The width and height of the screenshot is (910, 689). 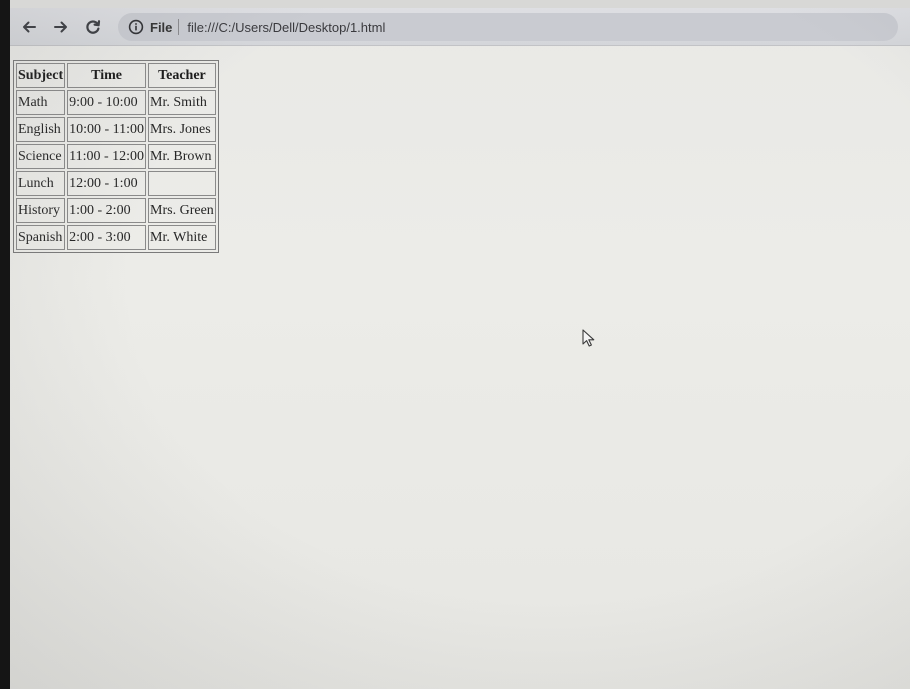 I want to click on arrow-left-icon, so click(x=29, y=27).